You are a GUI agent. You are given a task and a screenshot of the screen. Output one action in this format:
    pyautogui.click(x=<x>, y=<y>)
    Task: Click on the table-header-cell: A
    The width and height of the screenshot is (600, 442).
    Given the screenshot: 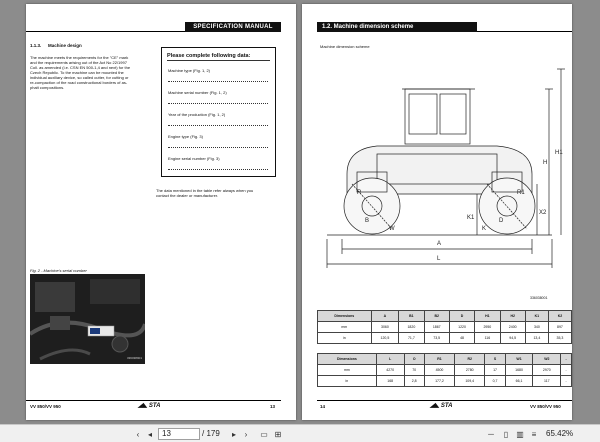 What is the action you would take?
    pyautogui.click(x=385, y=316)
    